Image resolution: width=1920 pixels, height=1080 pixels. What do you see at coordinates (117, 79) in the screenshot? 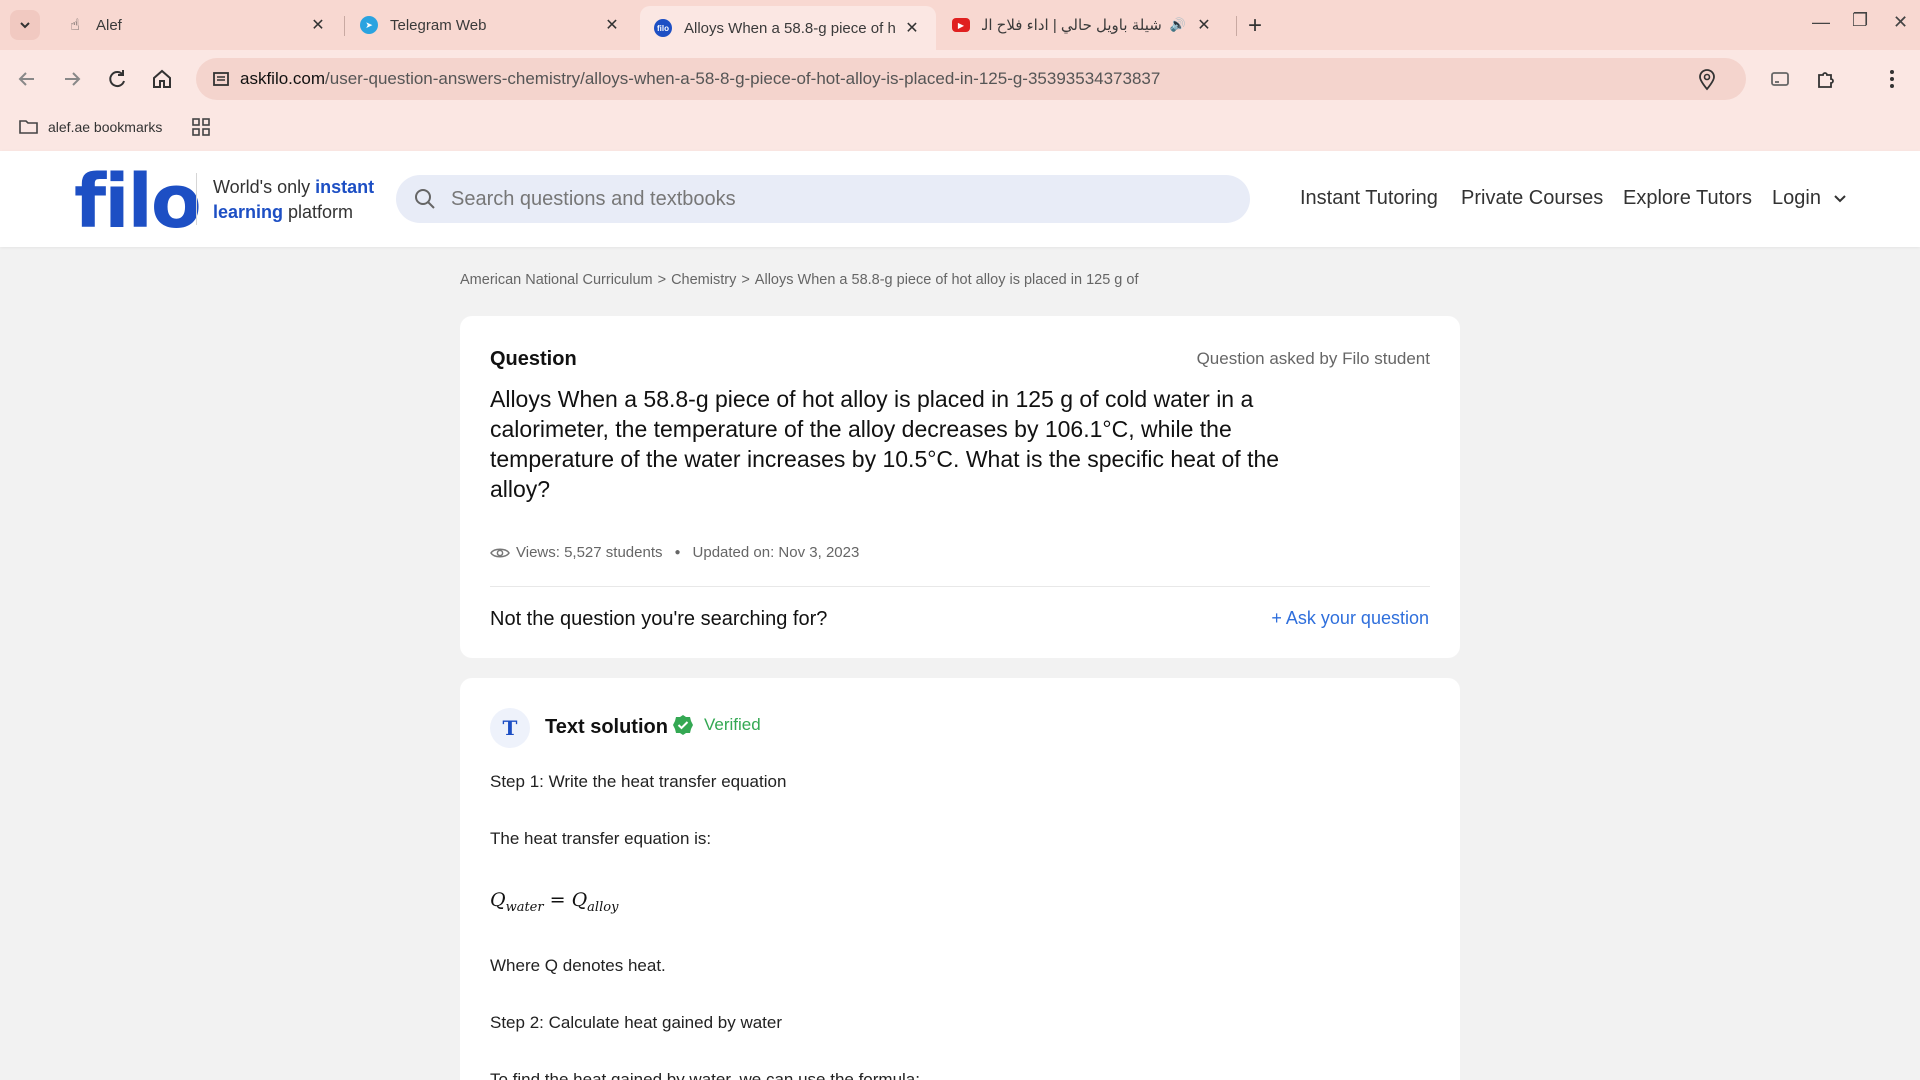
I see `reload-button` at bounding box center [117, 79].